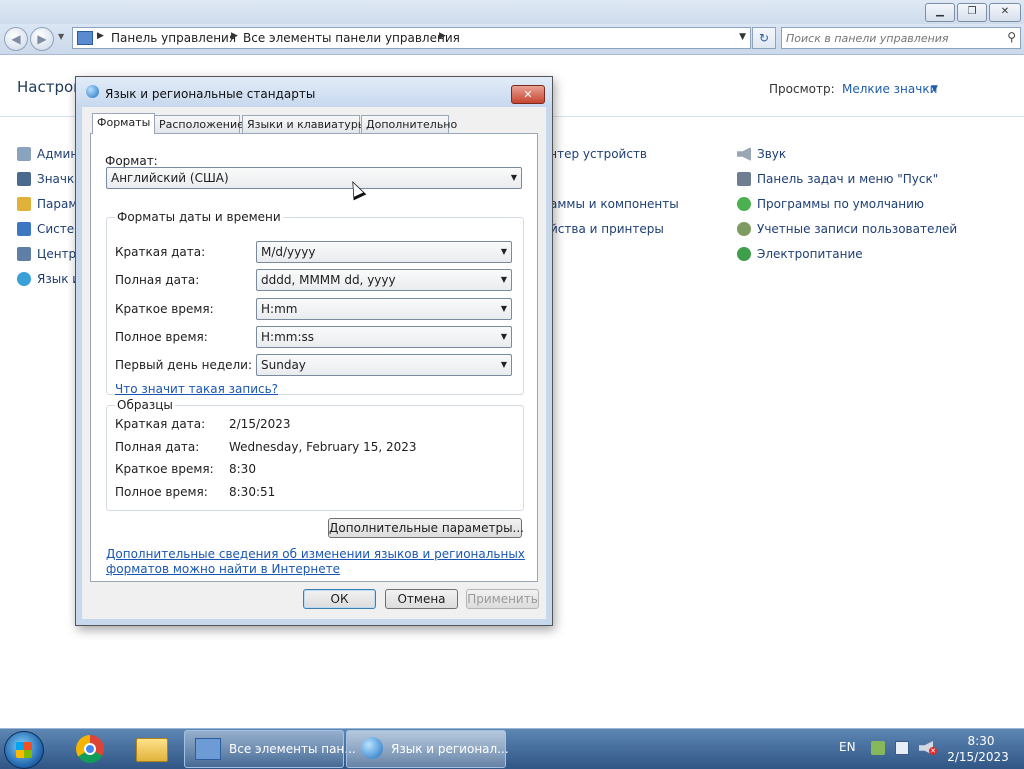 This screenshot has height=769, width=1024. Describe the element at coordinates (981, 741) in the screenshot. I see `clock-time: 8:30` at that location.